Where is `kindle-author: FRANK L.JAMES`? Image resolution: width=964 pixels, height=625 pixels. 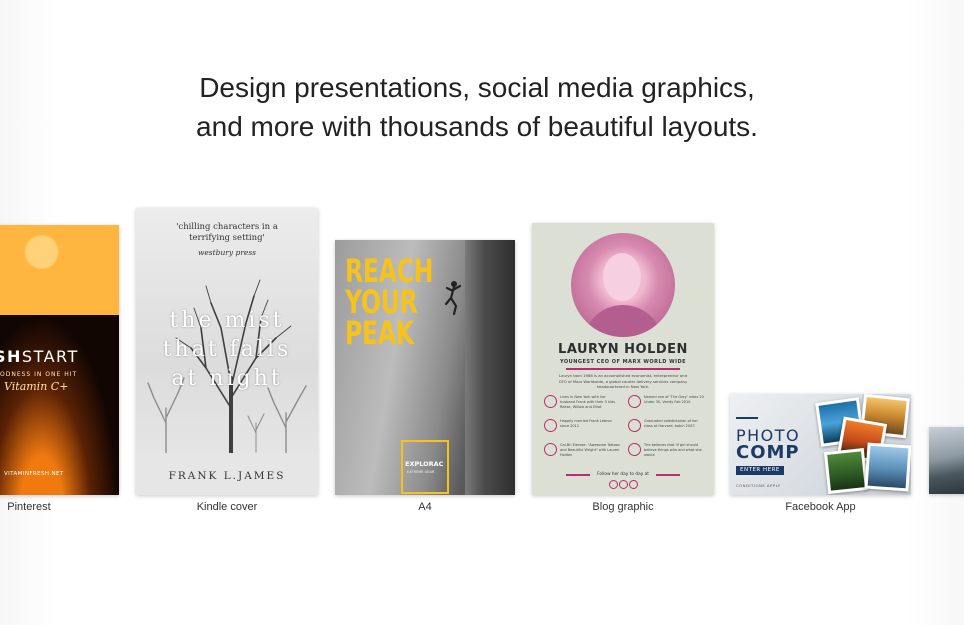 kindle-author: FRANK L.JAMES is located at coordinates (227, 476).